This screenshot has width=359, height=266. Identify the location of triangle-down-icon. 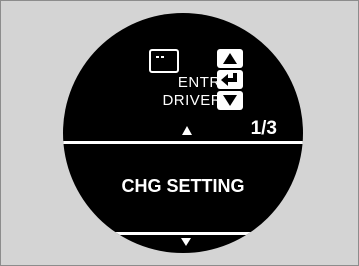
(230, 100).